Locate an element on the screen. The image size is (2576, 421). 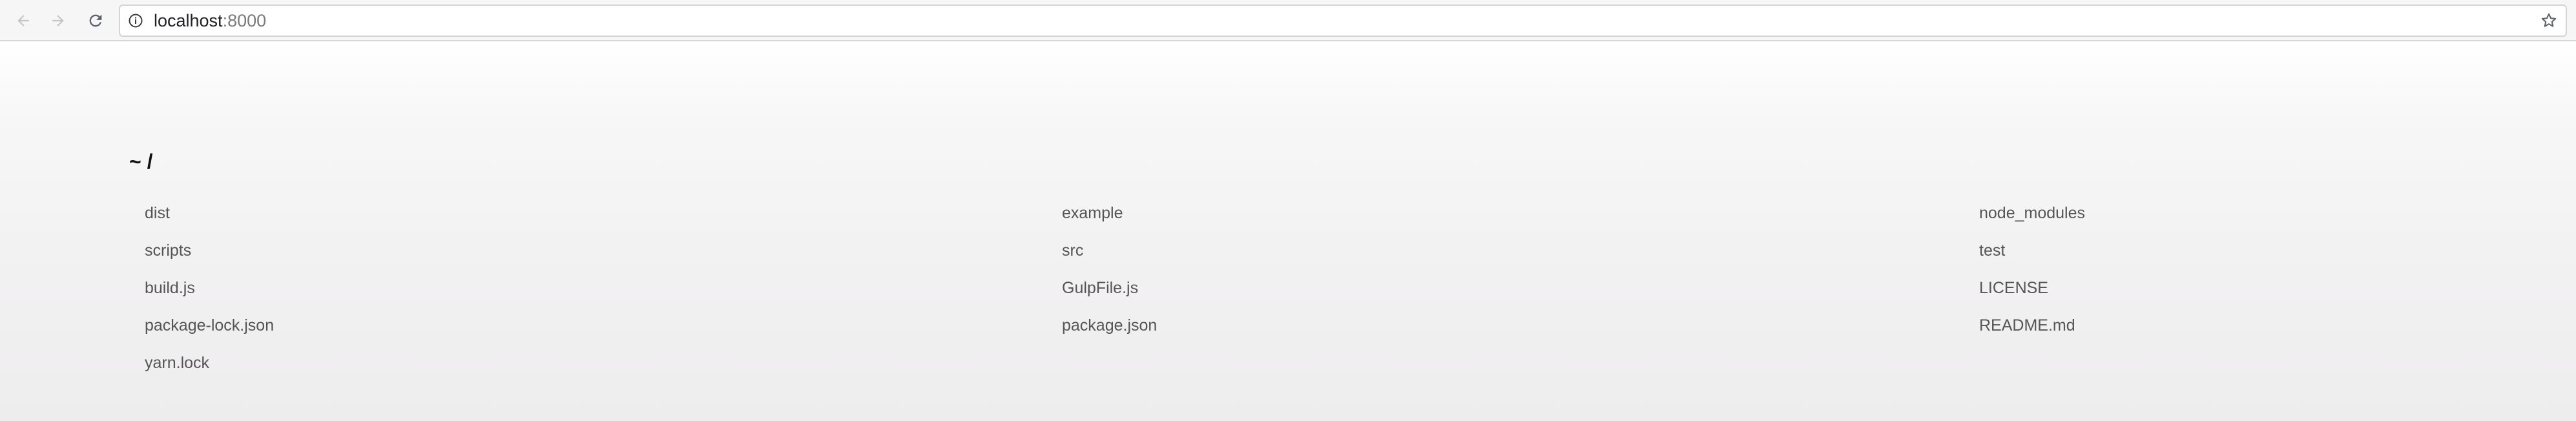
reload-icon is located at coordinates (95, 21).